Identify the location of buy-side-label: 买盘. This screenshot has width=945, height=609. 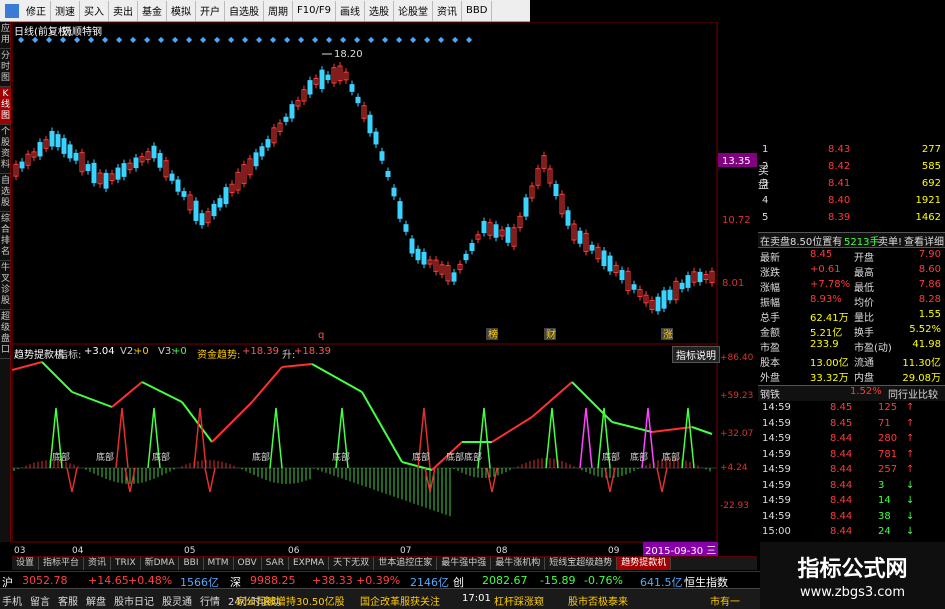
(763, 177).